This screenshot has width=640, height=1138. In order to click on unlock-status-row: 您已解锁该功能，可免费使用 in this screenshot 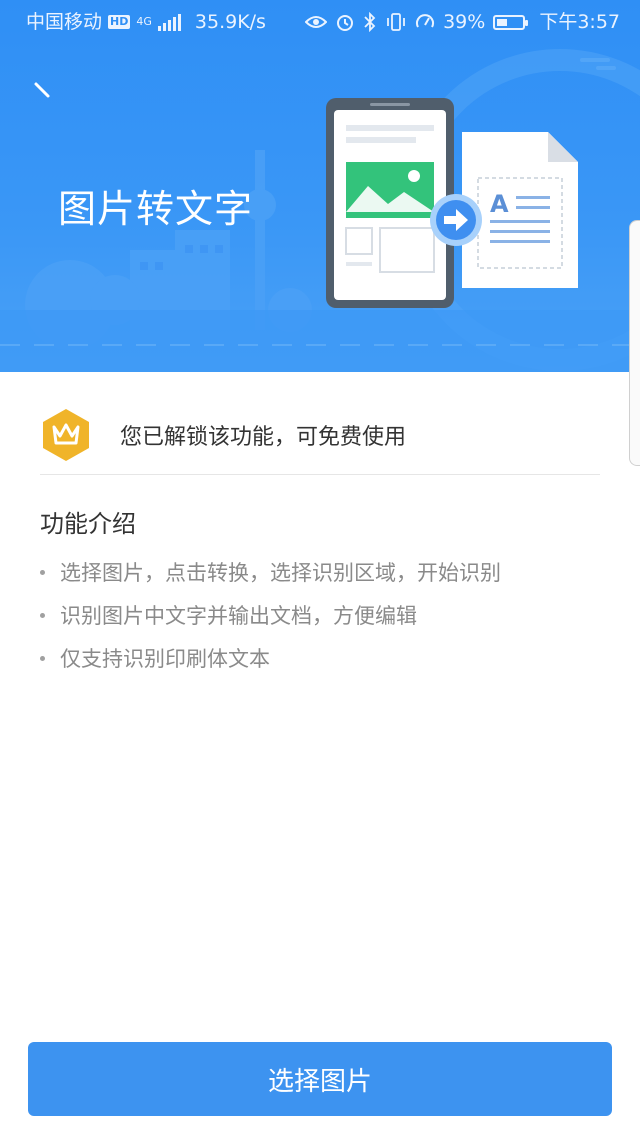, I will do `click(320, 435)`.